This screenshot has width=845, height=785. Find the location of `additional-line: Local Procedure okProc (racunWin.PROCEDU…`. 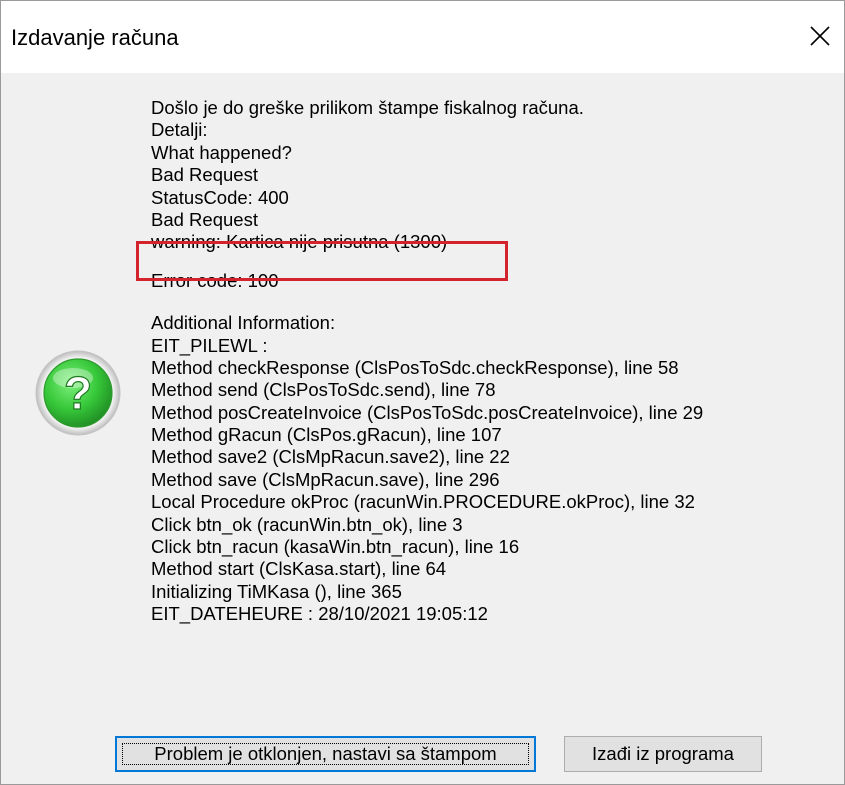

additional-line: Local Procedure okProc (racunWin.PROCEDU… is located at coordinates (423, 502).